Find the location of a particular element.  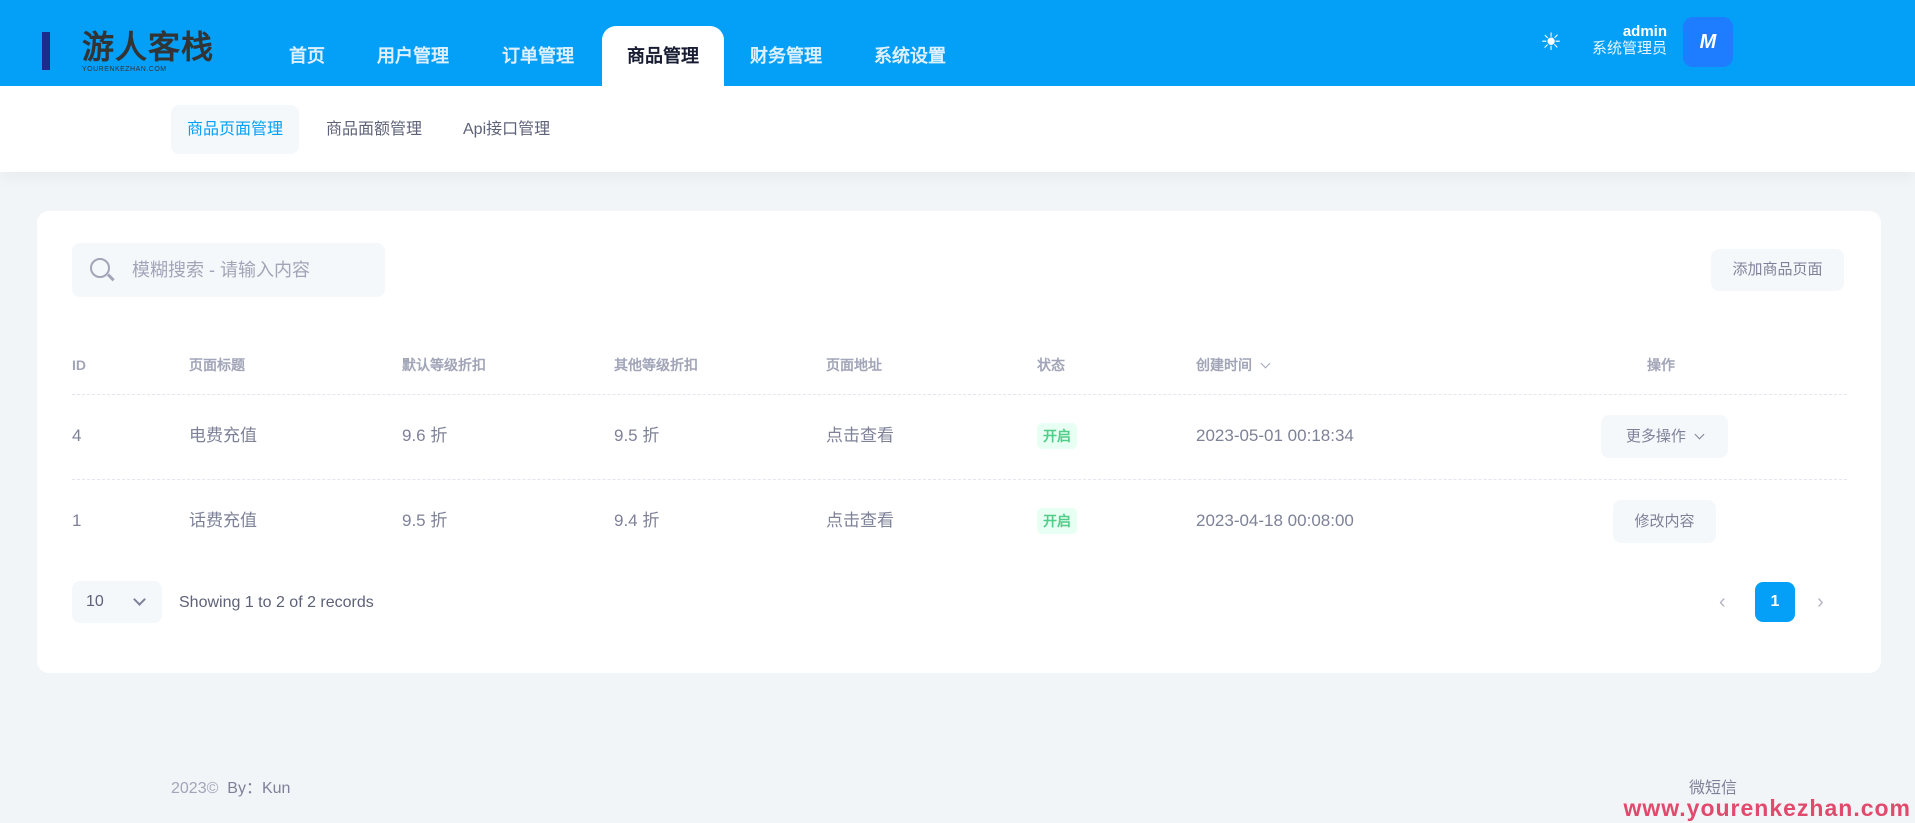

author-text: By：Kun is located at coordinates (259, 788).